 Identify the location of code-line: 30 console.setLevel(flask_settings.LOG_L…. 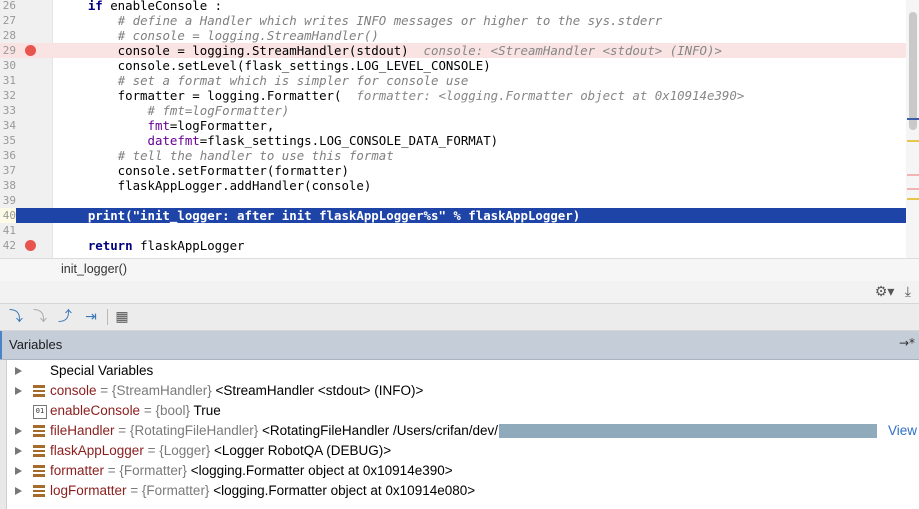
(453, 65).